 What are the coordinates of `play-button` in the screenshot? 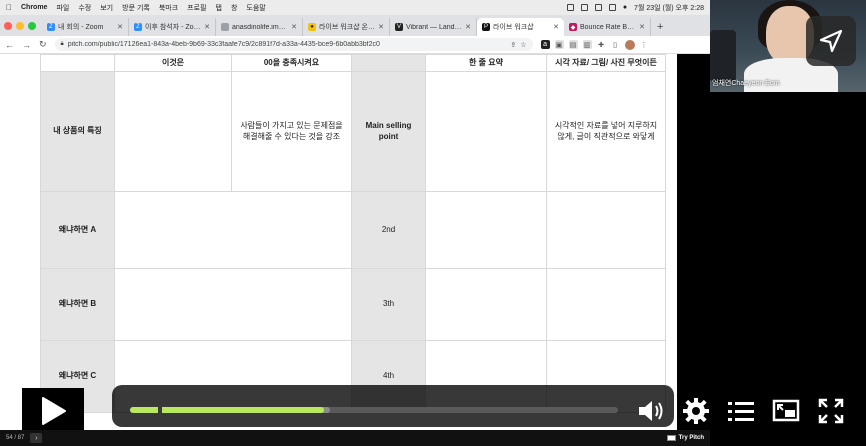 It's located at (53, 411).